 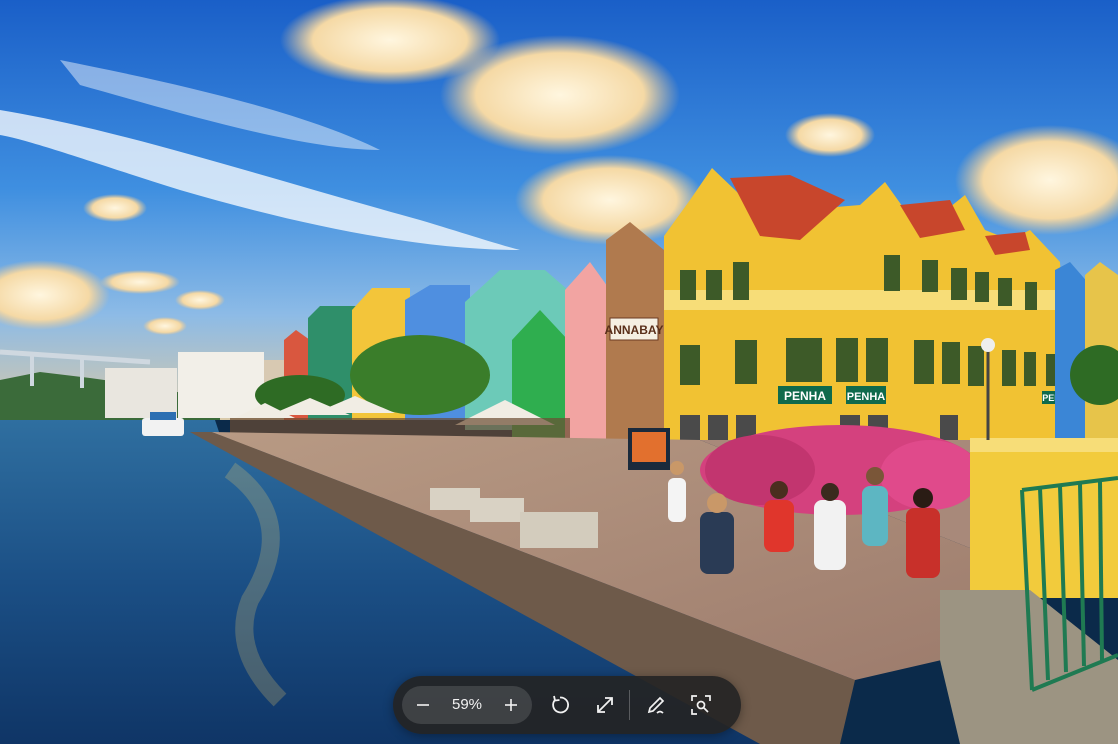 I want to click on expand-icon, so click(x=605, y=705).